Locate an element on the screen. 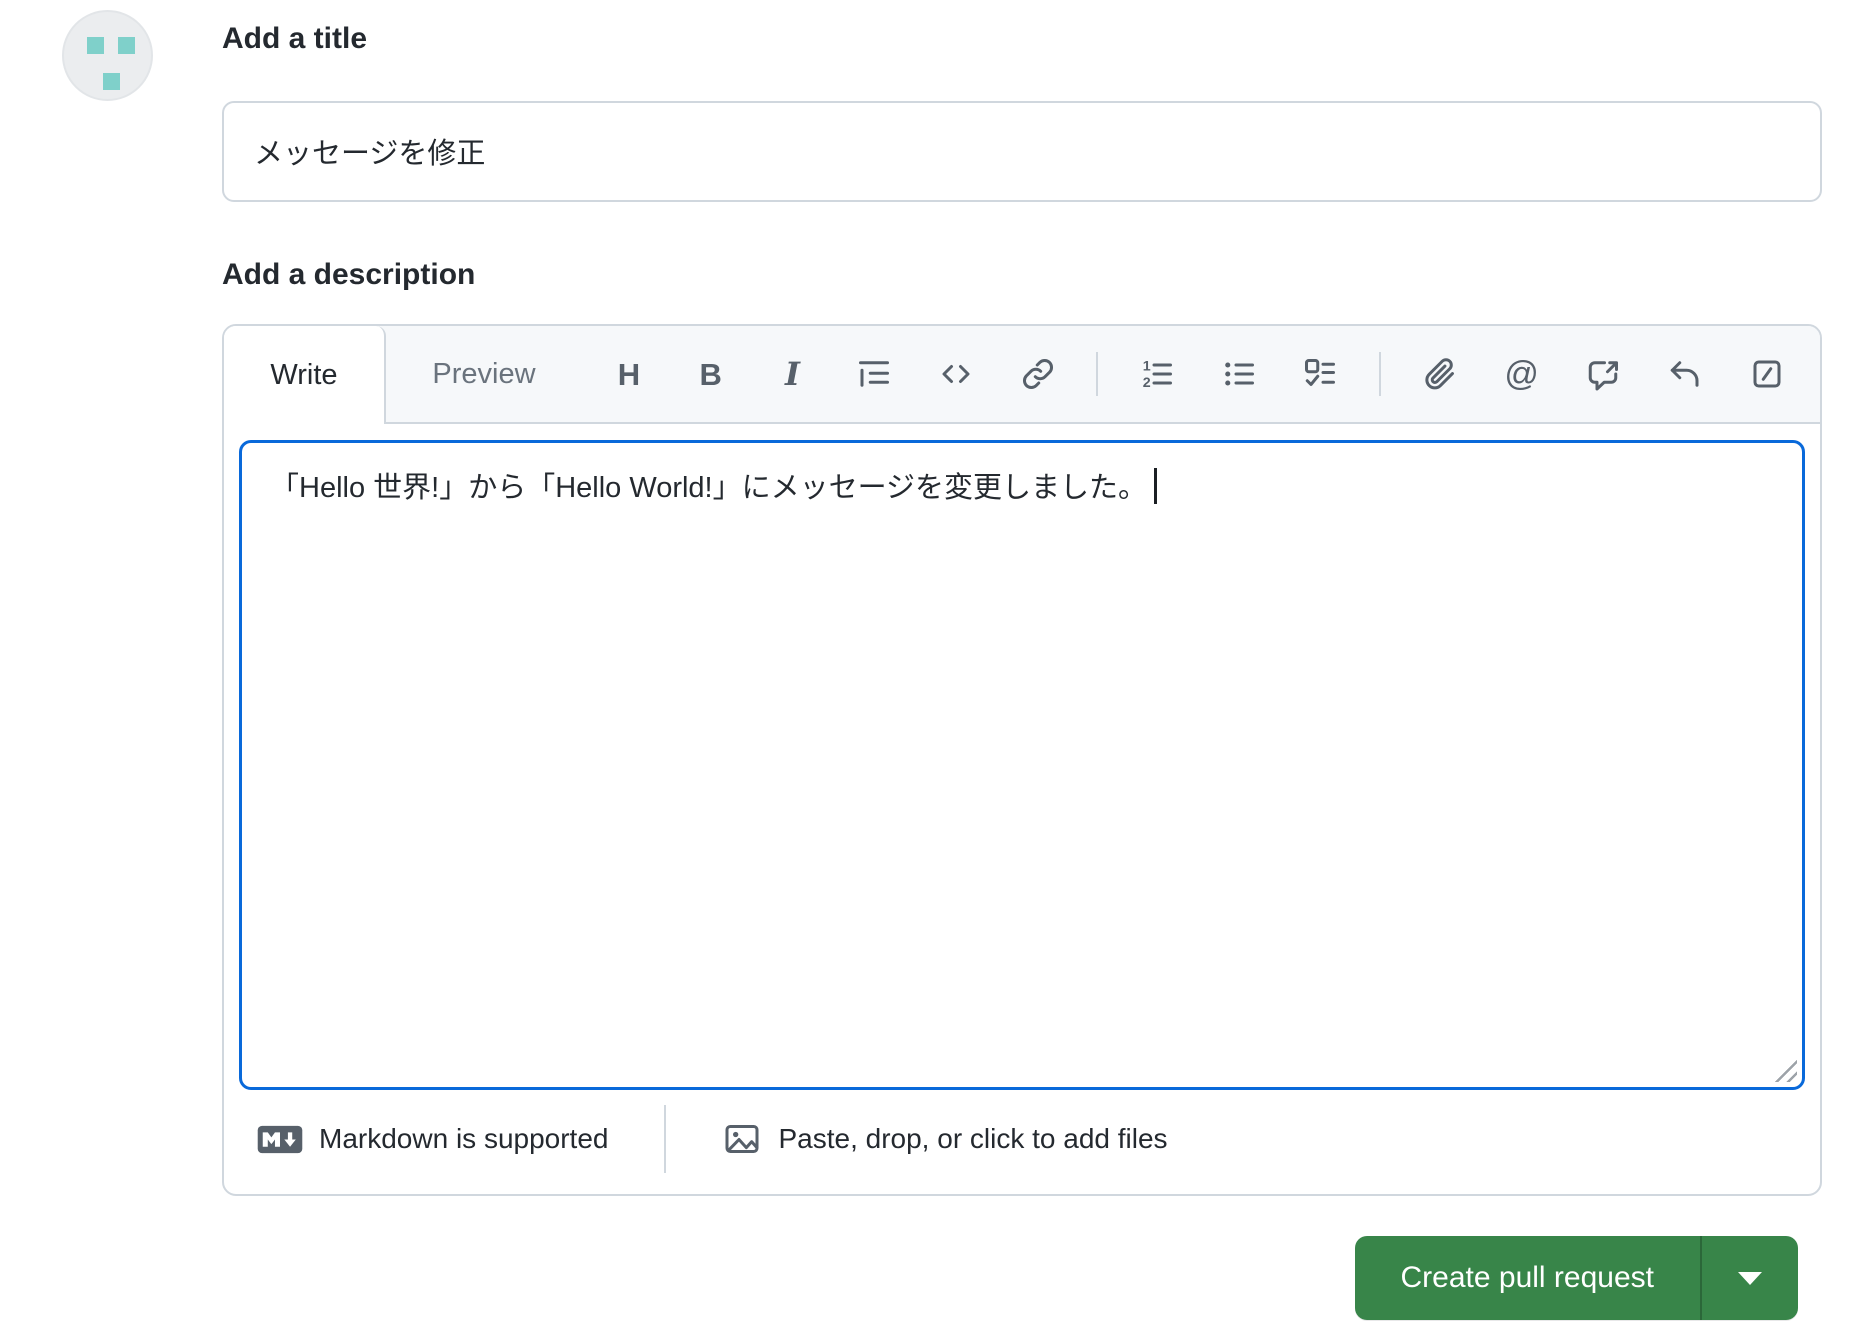 Image resolution: width=1862 pixels, height=1330 pixels. footer-divider is located at coordinates (665, 1139).